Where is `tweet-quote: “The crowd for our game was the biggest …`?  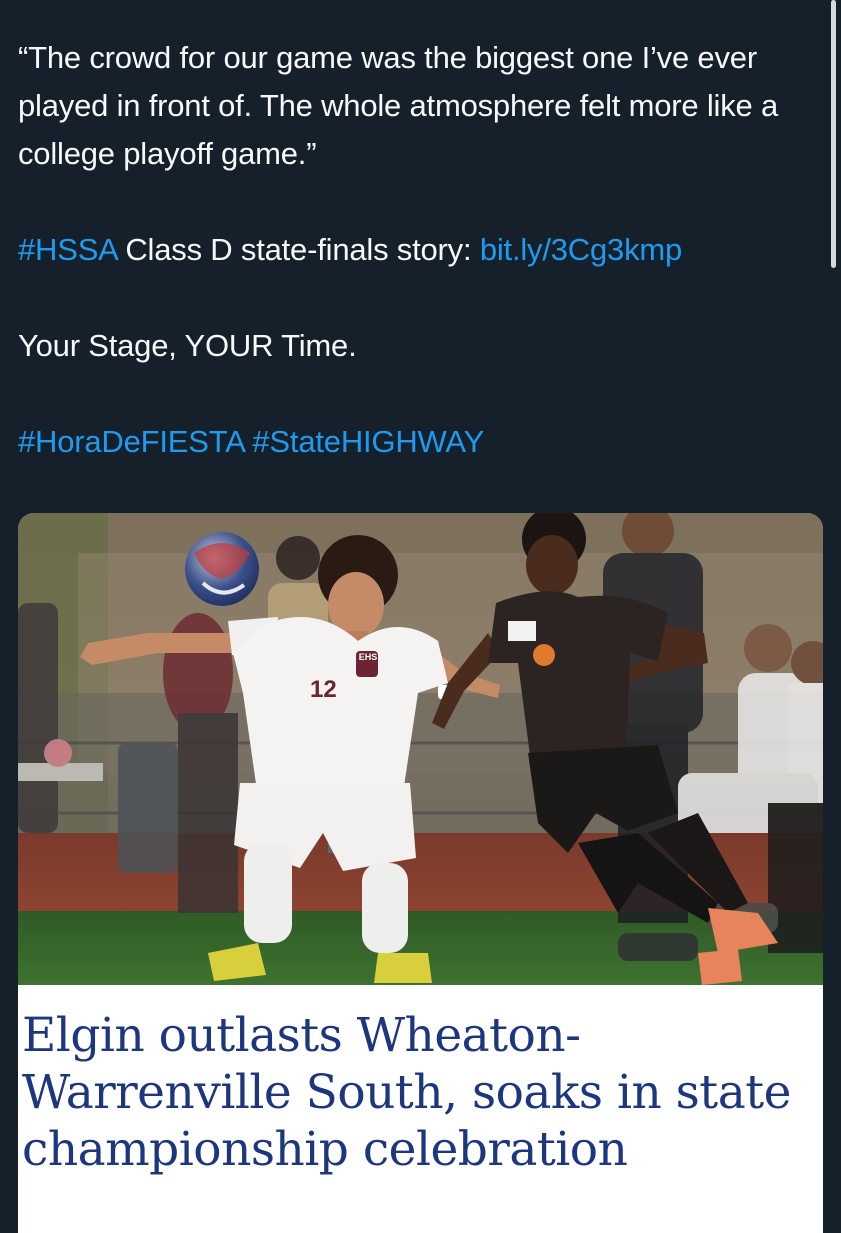 tweet-quote: “The crowd for our game was the biggest … is located at coordinates (398, 105).